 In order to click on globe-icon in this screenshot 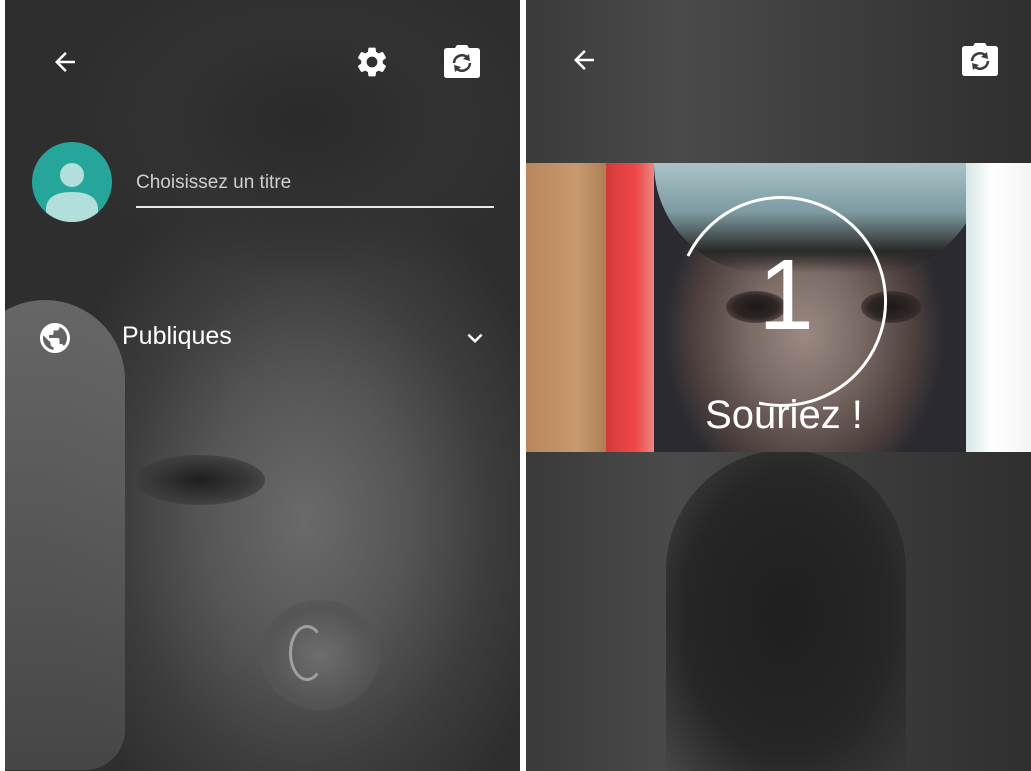, I will do `click(55, 338)`.